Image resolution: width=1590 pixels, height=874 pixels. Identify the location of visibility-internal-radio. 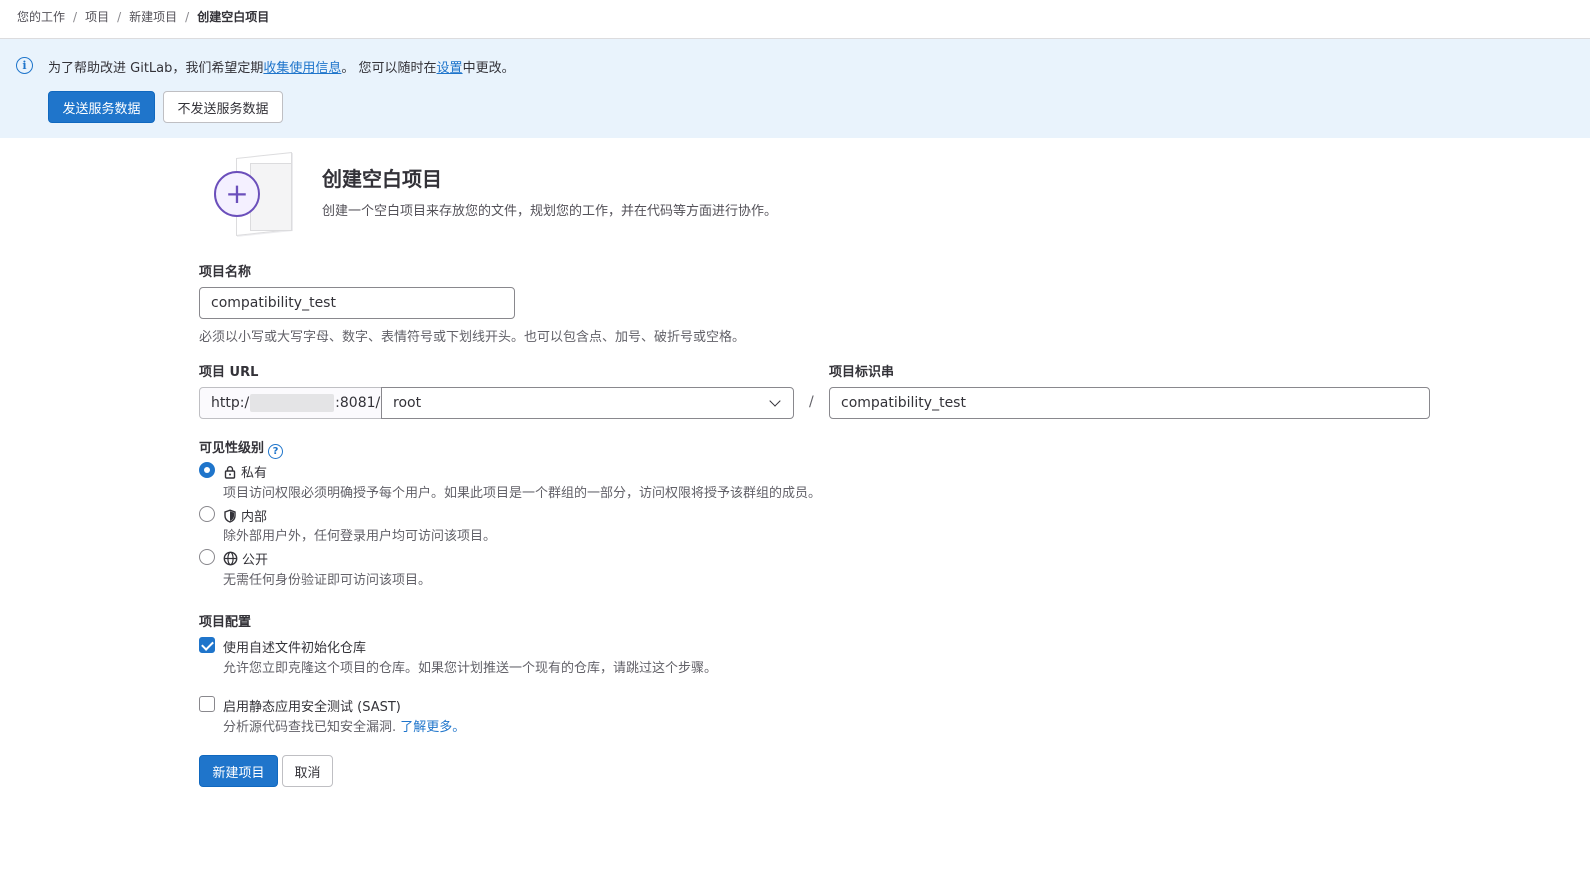
(207, 514).